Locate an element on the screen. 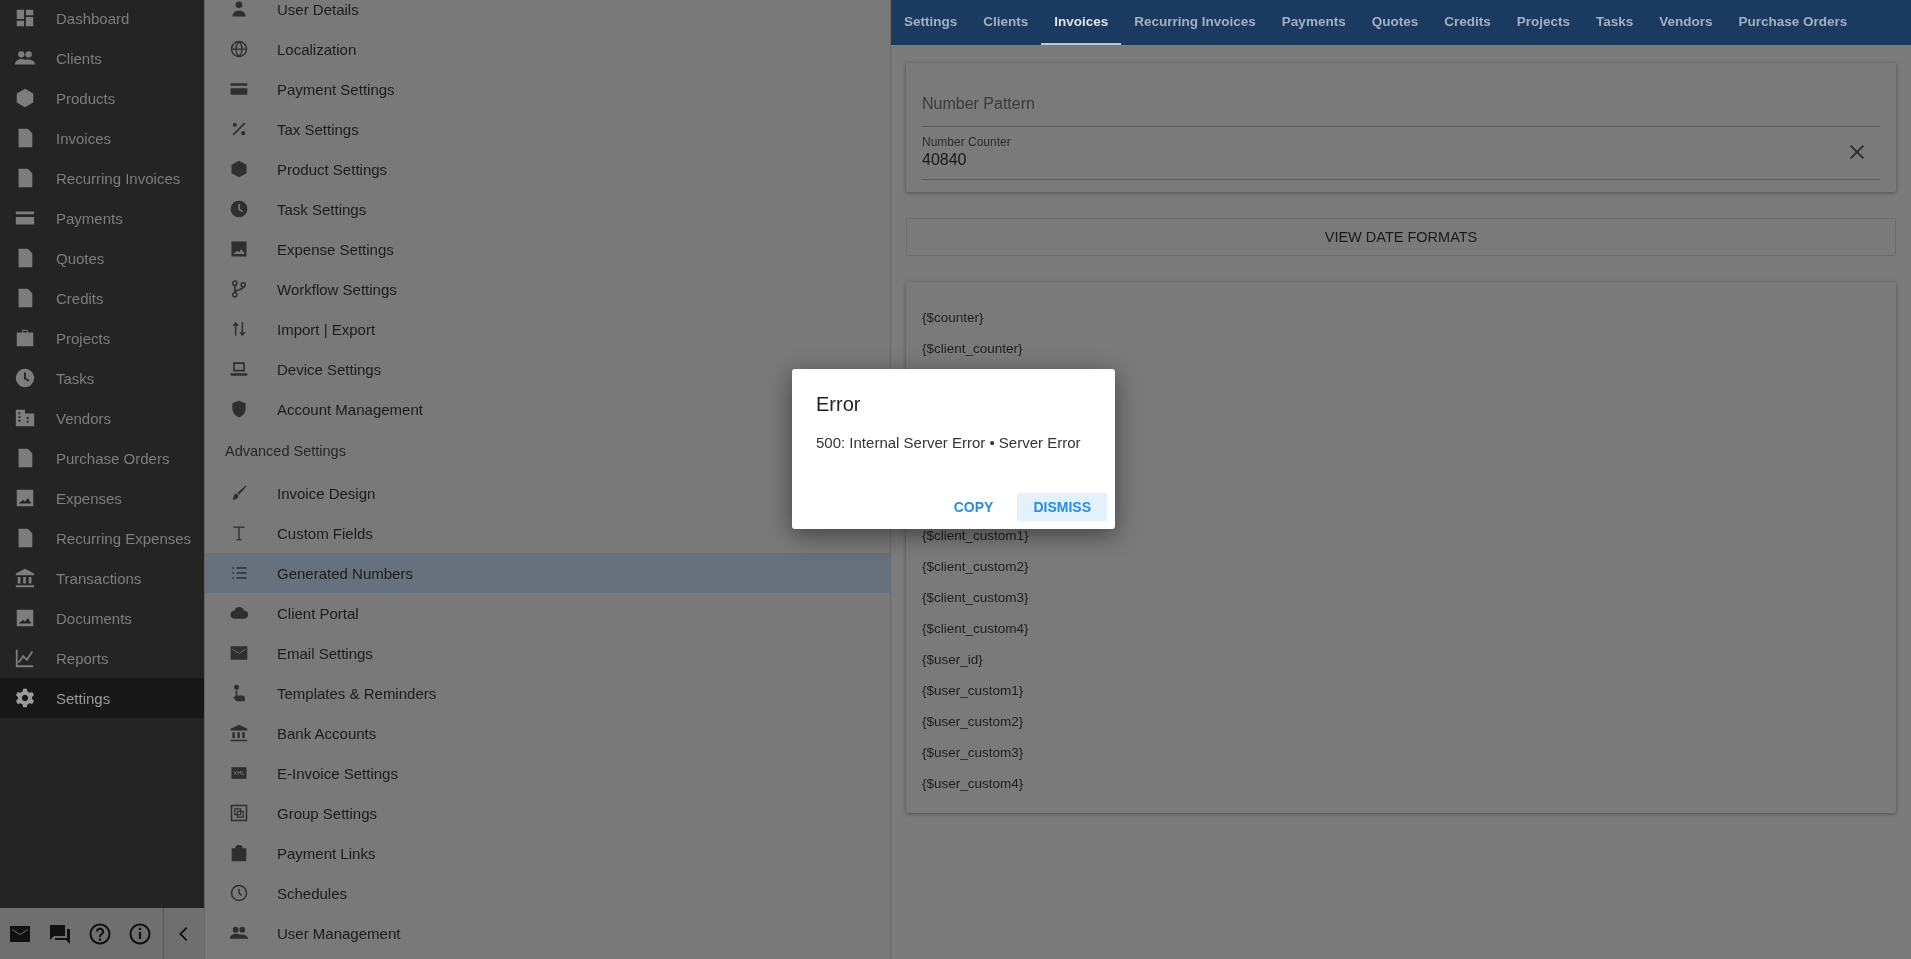  tab: Quotes is located at coordinates (1395, 22).